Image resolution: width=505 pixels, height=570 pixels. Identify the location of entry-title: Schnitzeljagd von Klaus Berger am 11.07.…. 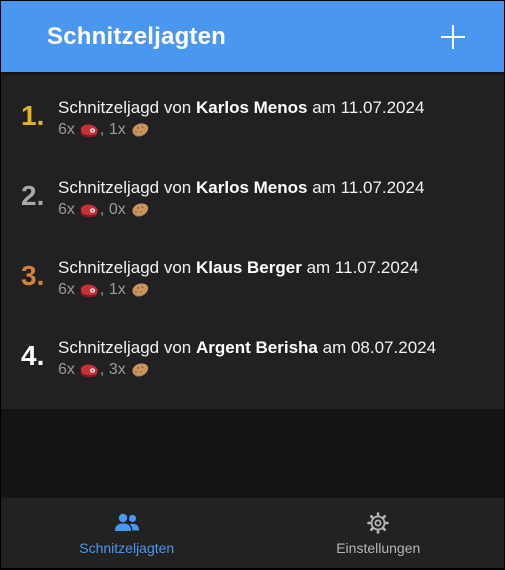
(238, 268).